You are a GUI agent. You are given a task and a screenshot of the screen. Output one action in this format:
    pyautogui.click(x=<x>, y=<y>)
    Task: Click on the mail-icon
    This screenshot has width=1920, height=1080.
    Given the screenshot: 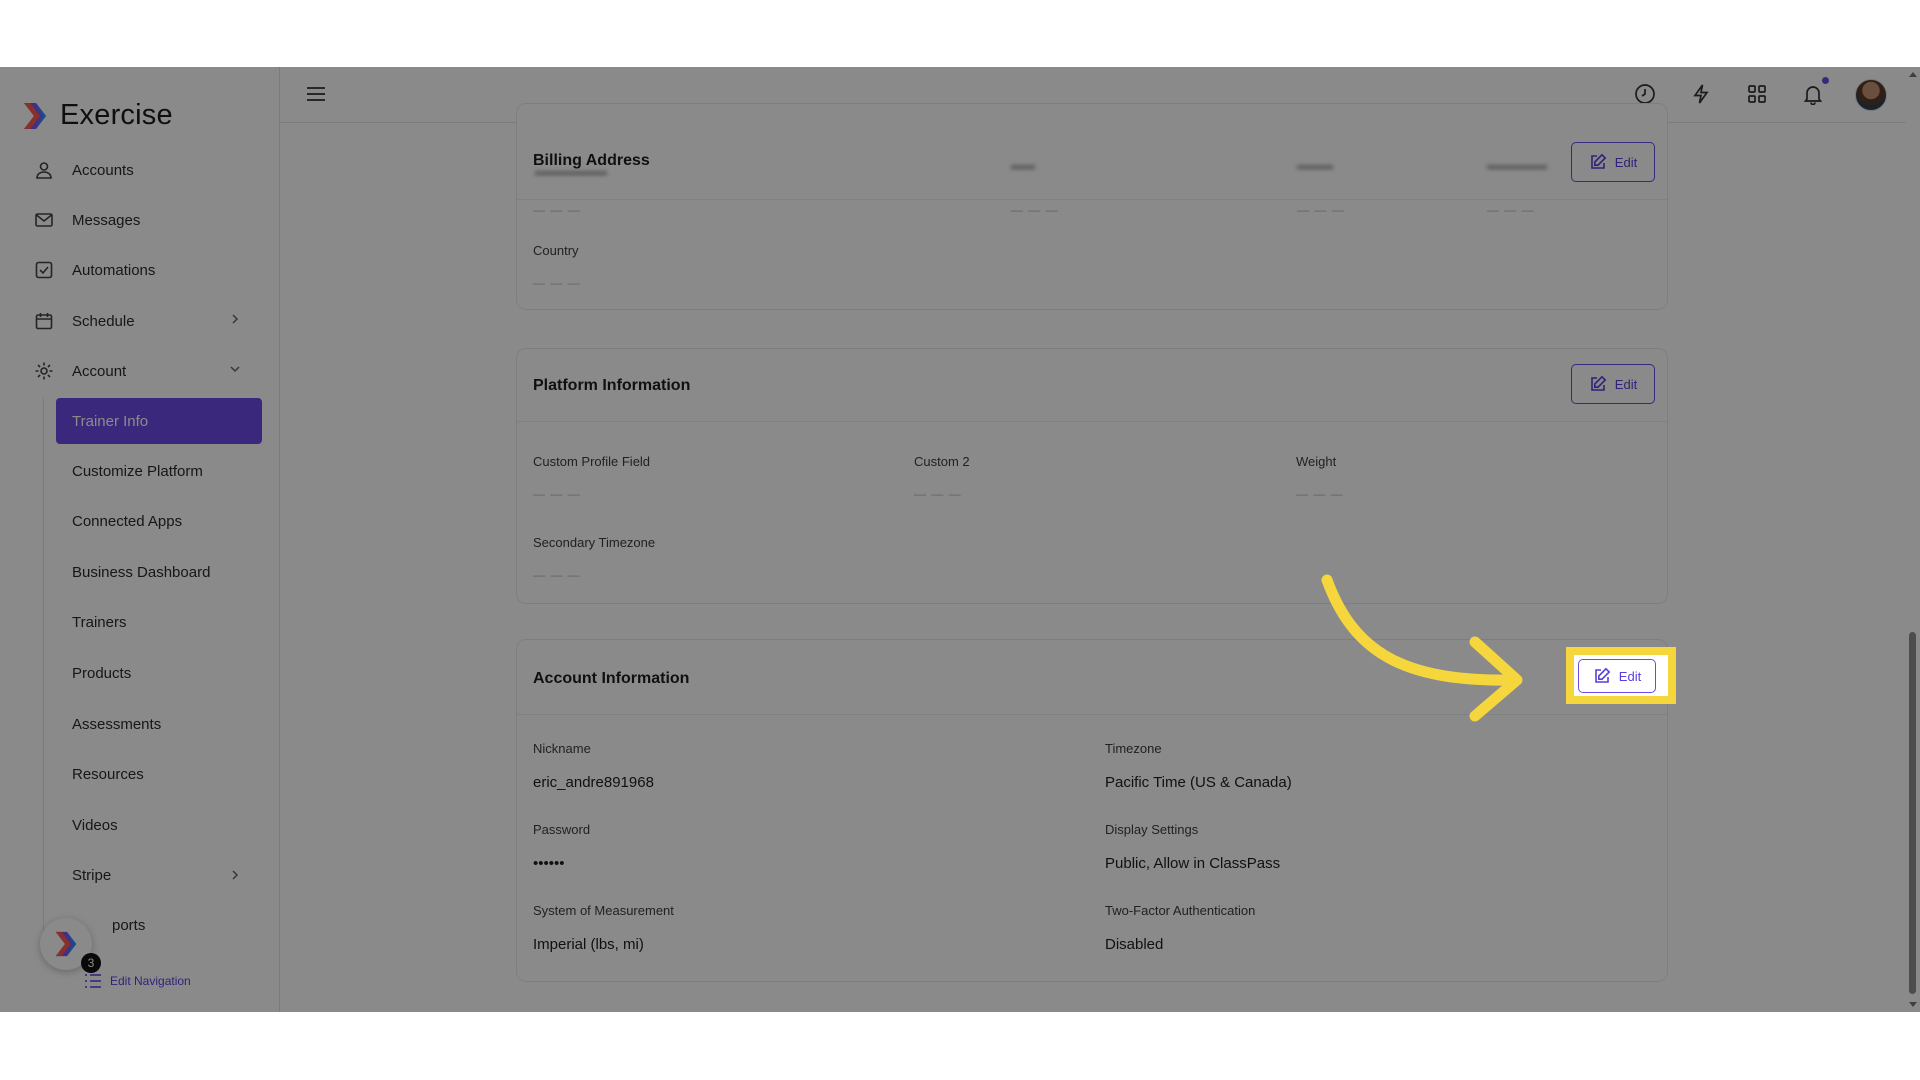 What is the action you would take?
    pyautogui.click(x=44, y=220)
    